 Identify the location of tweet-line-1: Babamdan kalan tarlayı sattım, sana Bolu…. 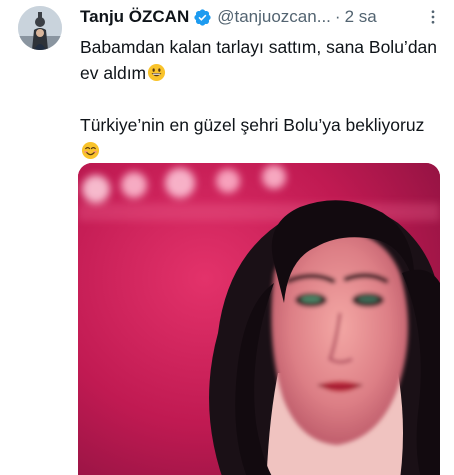
(259, 60).